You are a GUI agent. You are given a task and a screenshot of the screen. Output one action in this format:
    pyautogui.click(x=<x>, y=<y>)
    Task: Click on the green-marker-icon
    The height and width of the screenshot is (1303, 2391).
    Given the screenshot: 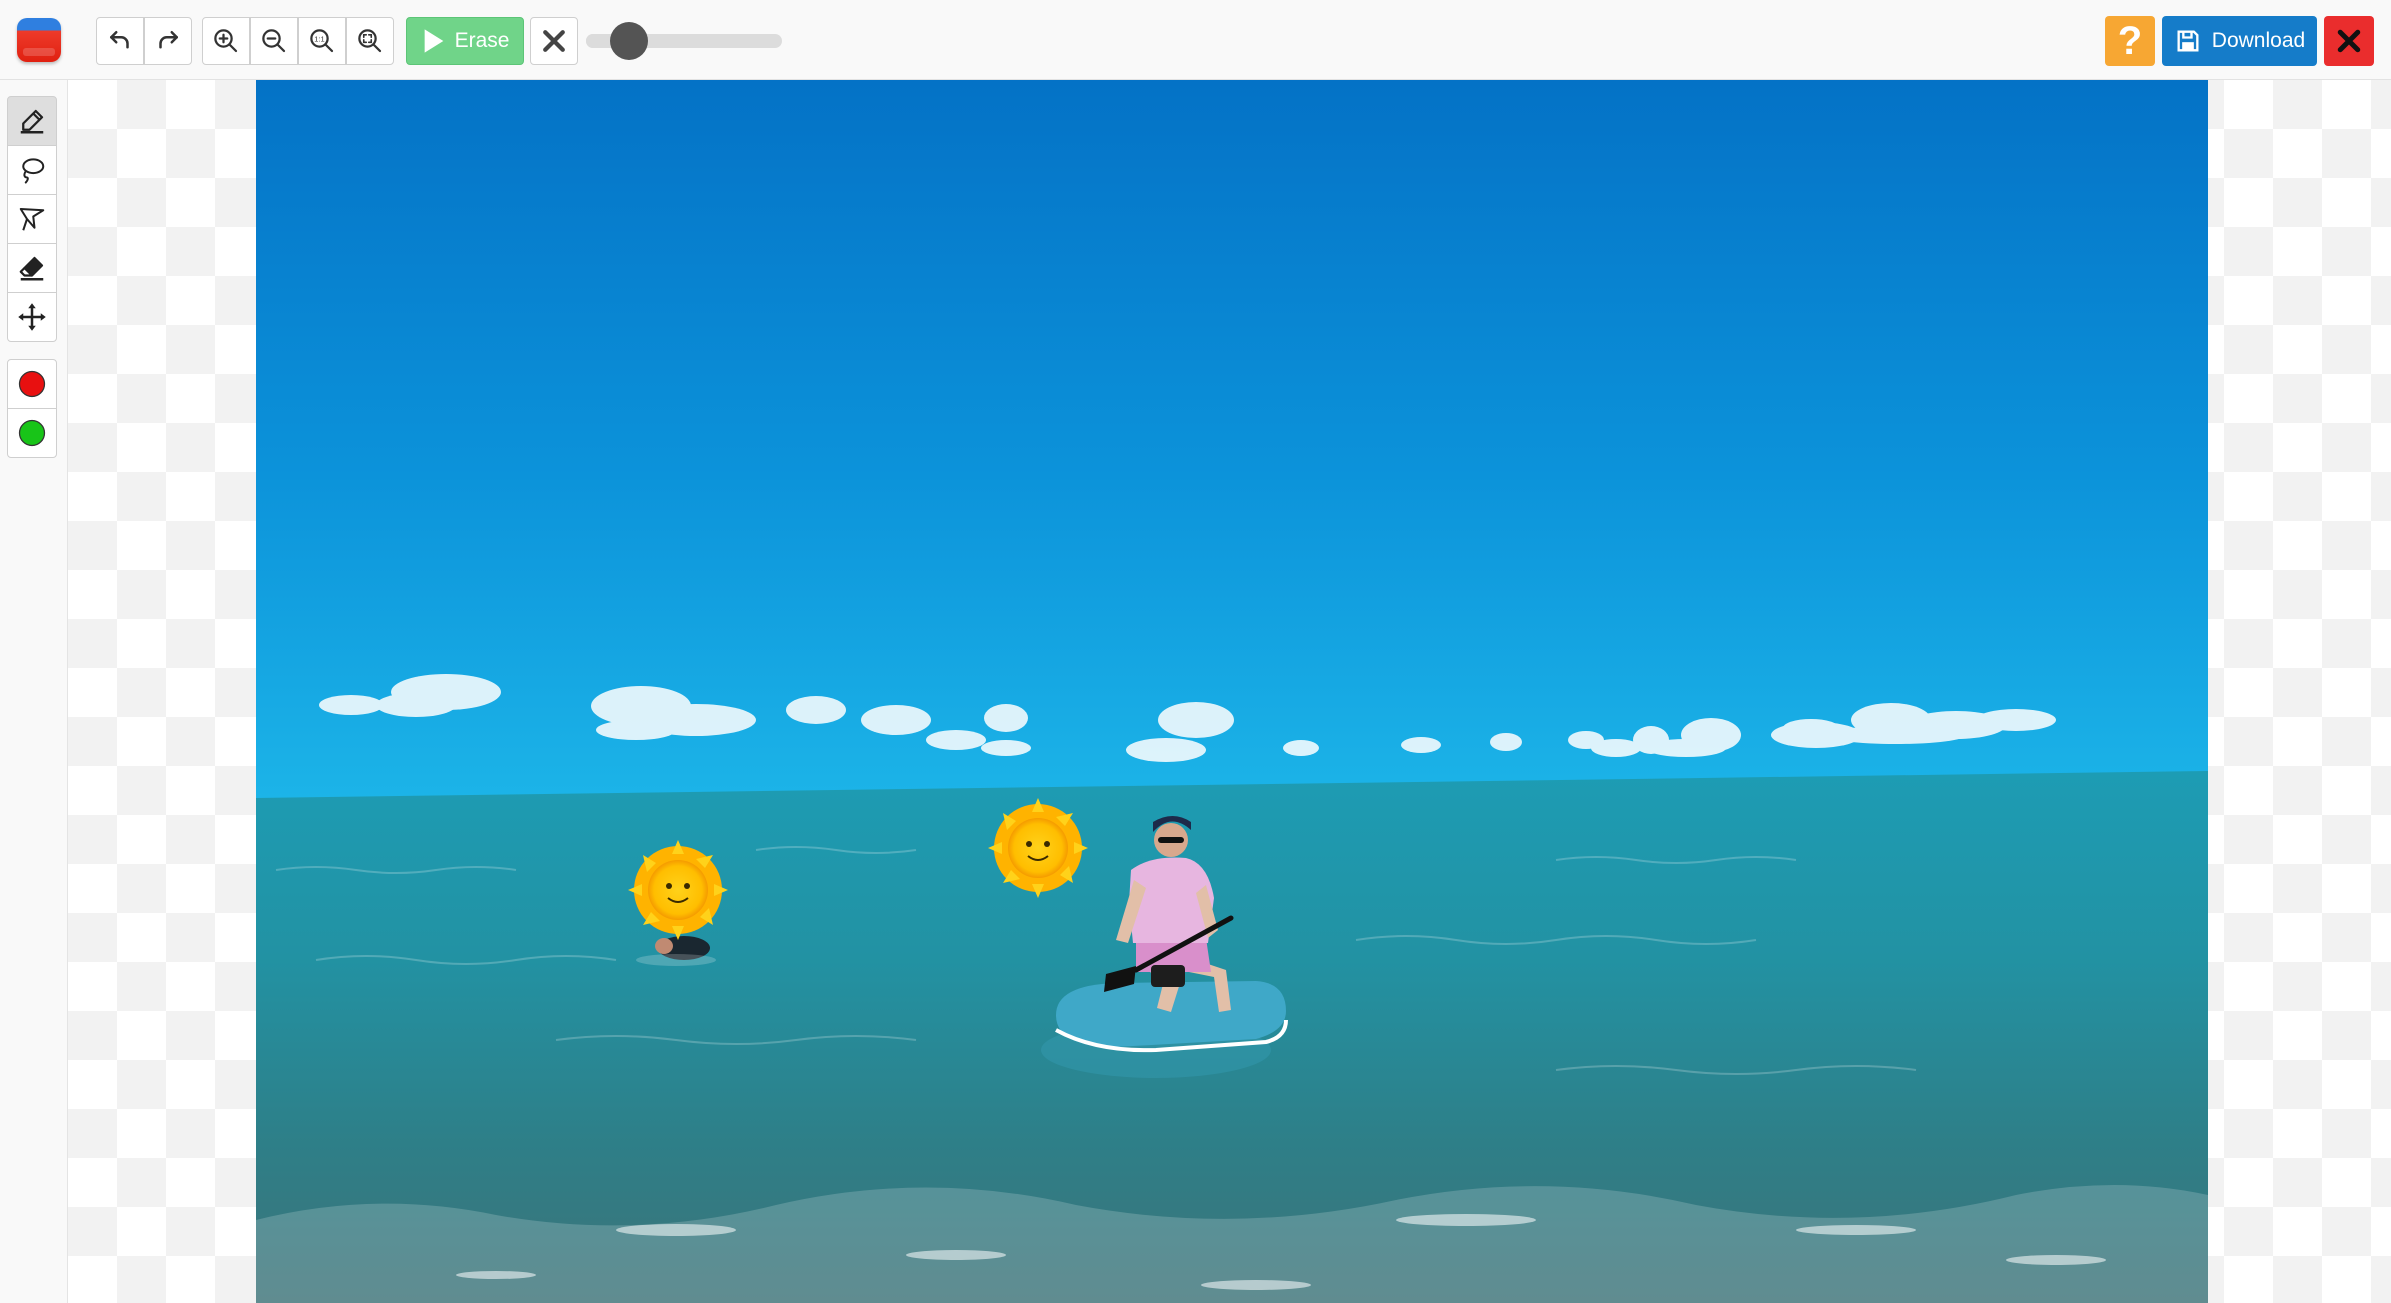 What is the action you would take?
    pyautogui.click(x=32, y=433)
    